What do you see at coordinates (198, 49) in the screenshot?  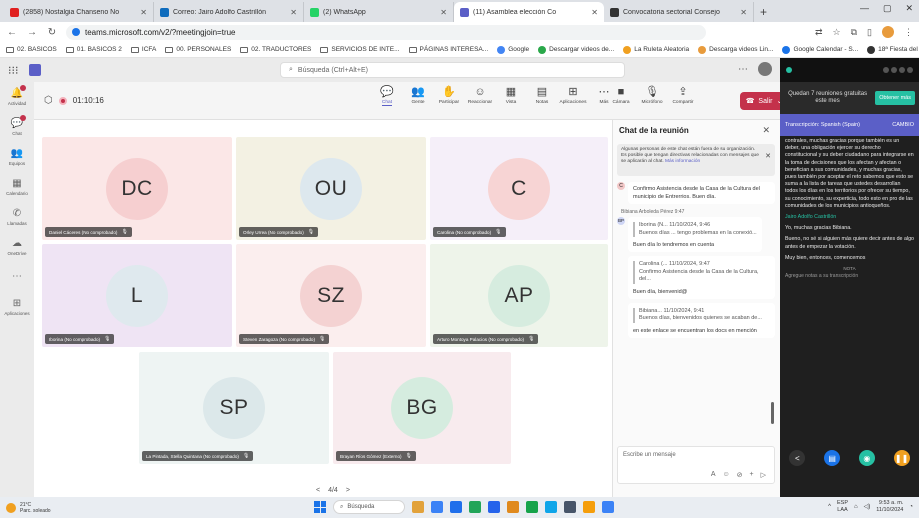 I see `bookmark-item: 00. PERSONALES` at bounding box center [198, 49].